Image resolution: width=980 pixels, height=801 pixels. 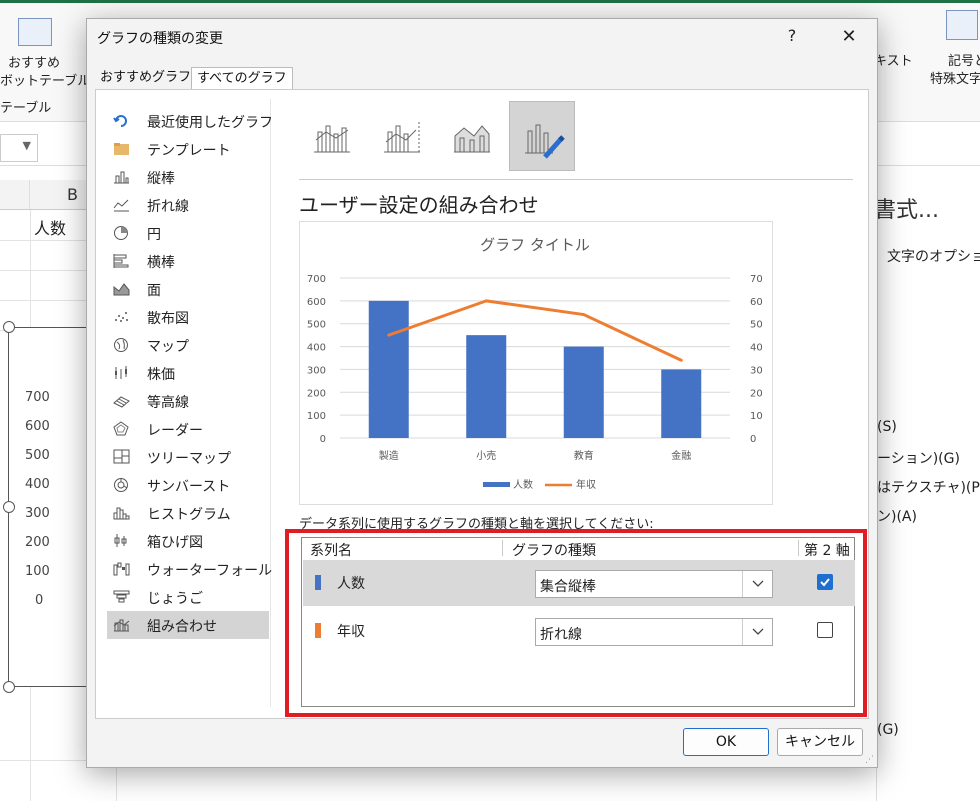 I want to click on cell-b1: 人数, so click(x=50, y=227).